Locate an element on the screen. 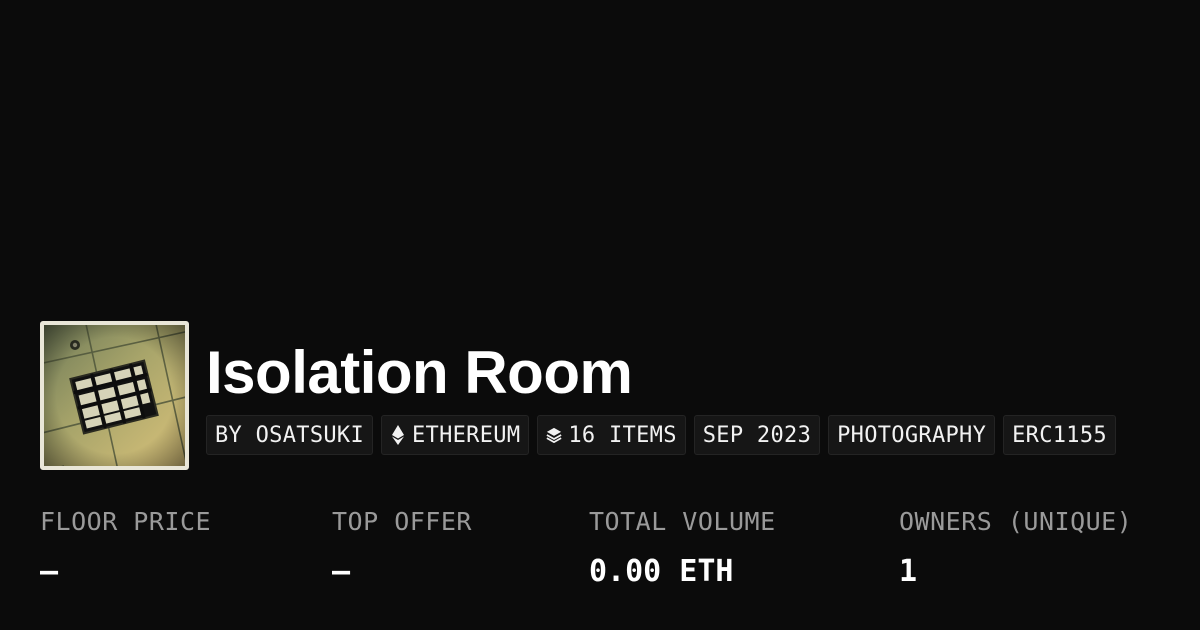 The width and height of the screenshot is (1200, 630). items-tag: 16 ITEMS is located at coordinates (611, 435).